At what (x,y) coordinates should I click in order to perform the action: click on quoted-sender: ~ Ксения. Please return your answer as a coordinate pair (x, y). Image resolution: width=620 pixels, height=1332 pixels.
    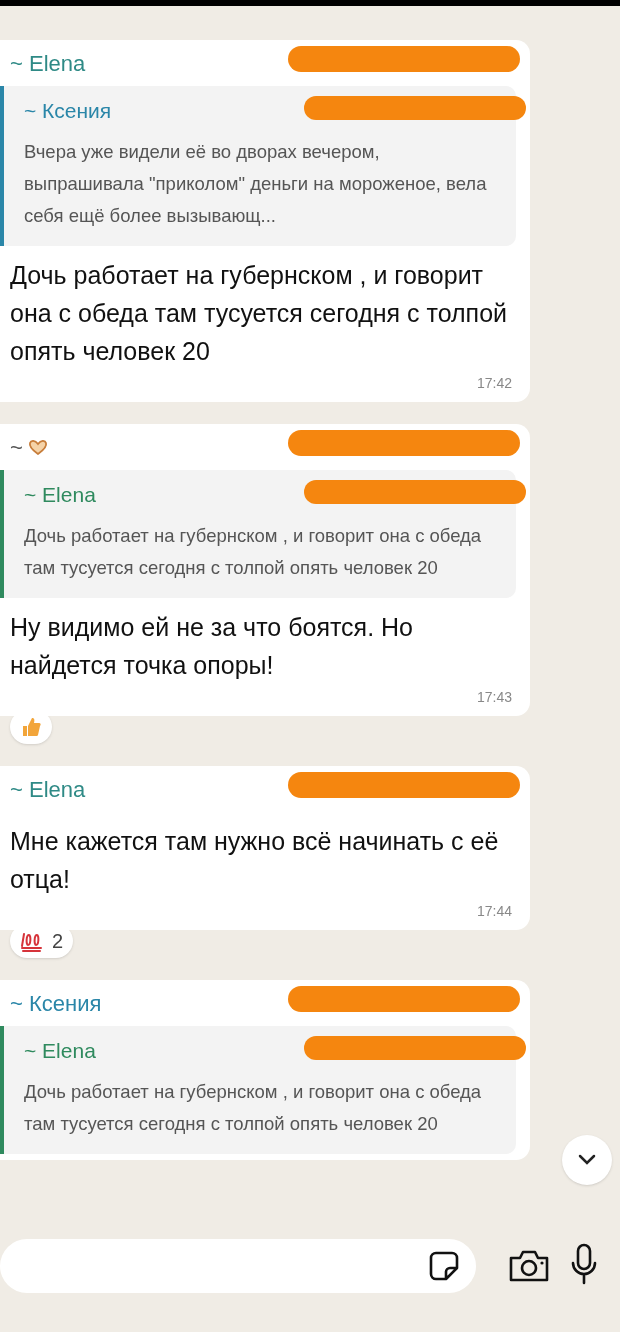
    Looking at the image, I should click on (68, 111).